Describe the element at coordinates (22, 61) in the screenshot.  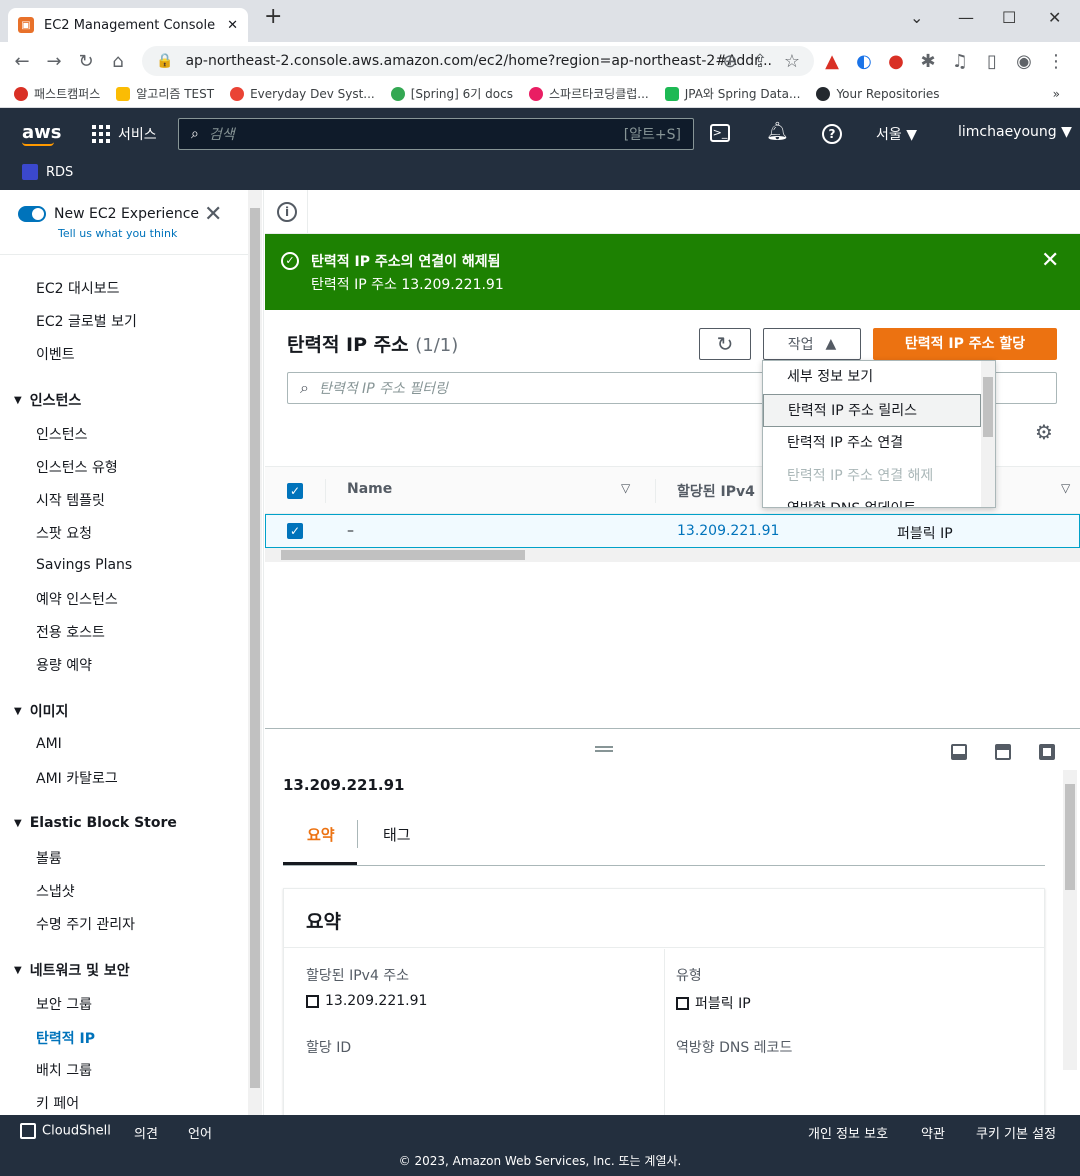
I see `back-icon: ←` at that location.